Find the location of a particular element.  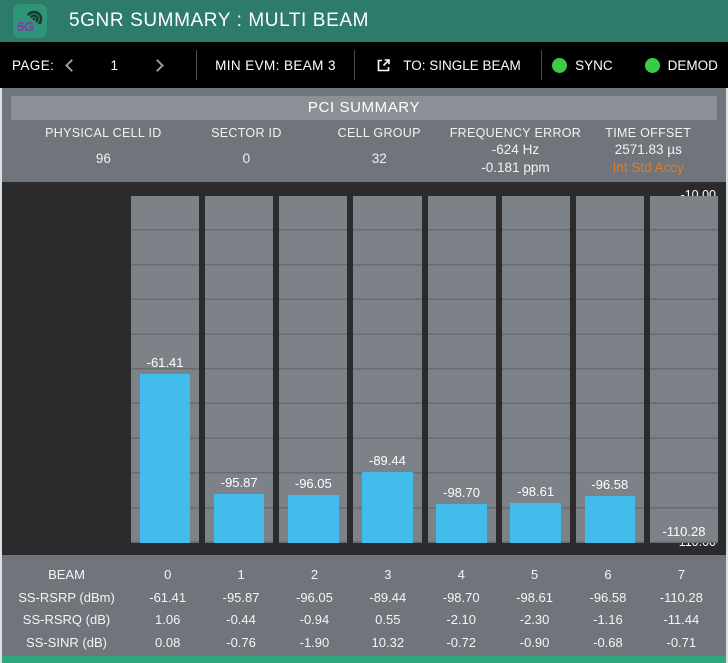

beam-column: -98.61 is located at coordinates (535, 369).